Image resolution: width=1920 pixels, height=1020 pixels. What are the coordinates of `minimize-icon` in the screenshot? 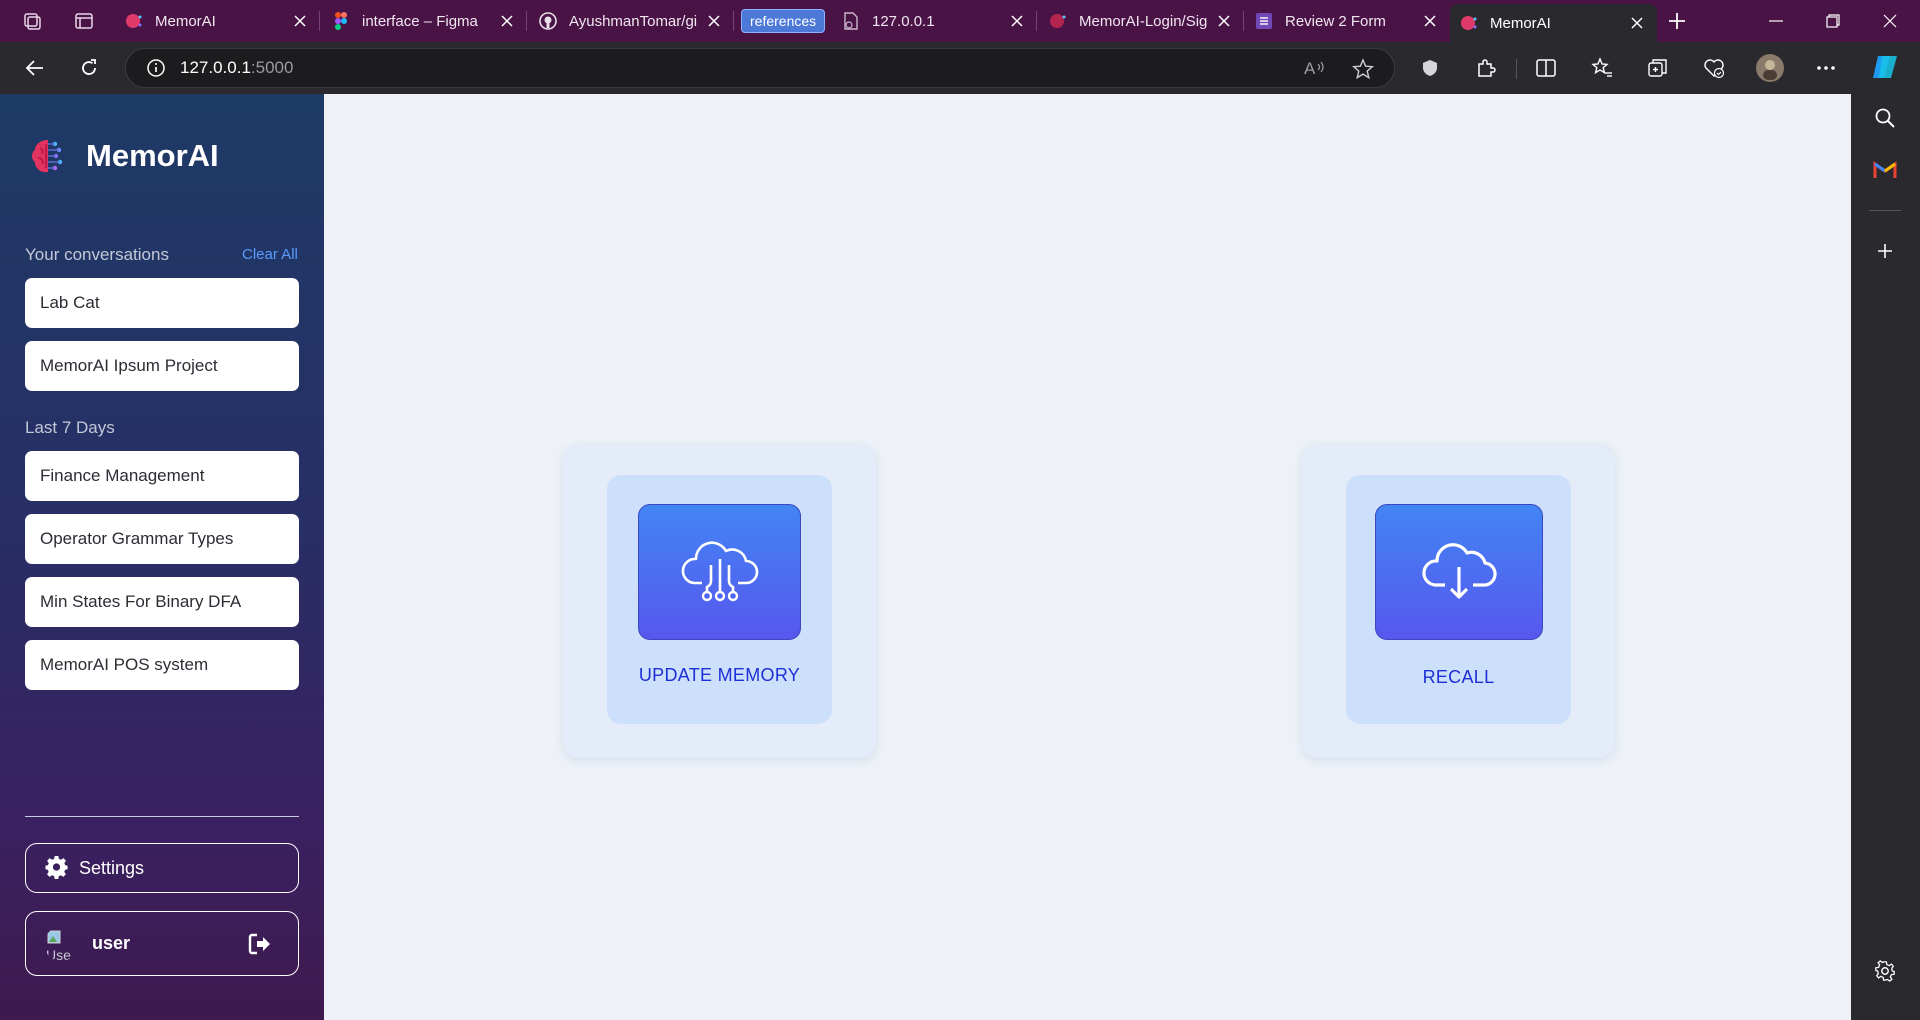 It's located at (1776, 21).